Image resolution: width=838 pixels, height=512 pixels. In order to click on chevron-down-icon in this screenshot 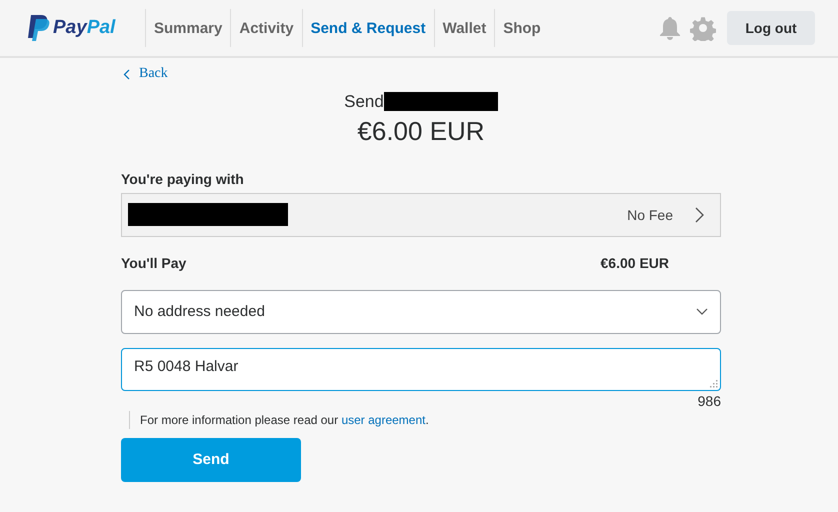, I will do `click(702, 311)`.